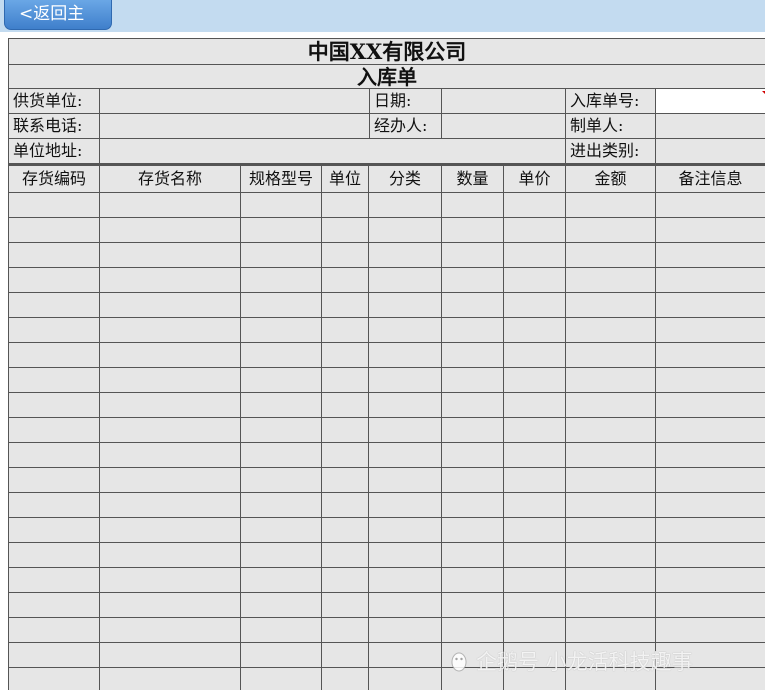  What do you see at coordinates (504, 126) in the screenshot?
I see `handler-field` at bounding box center [504, 126].